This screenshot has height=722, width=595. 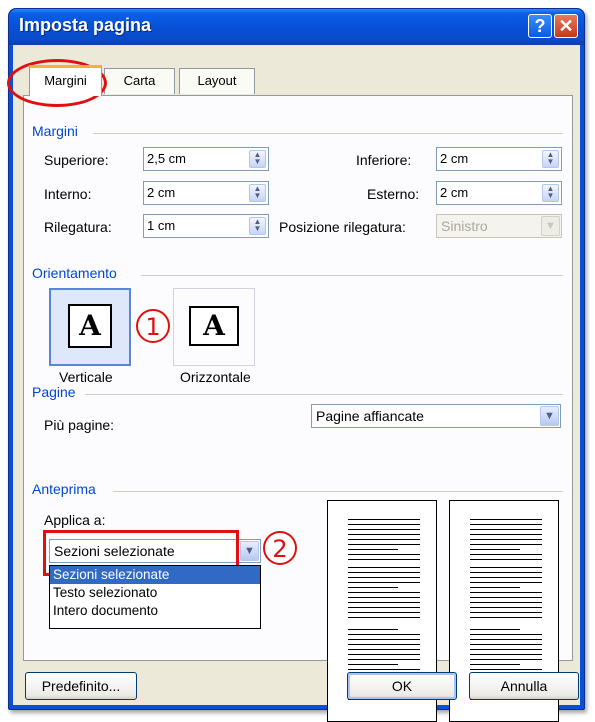 I want to click on tab-layout: Layout, so click(x=217, y=81).